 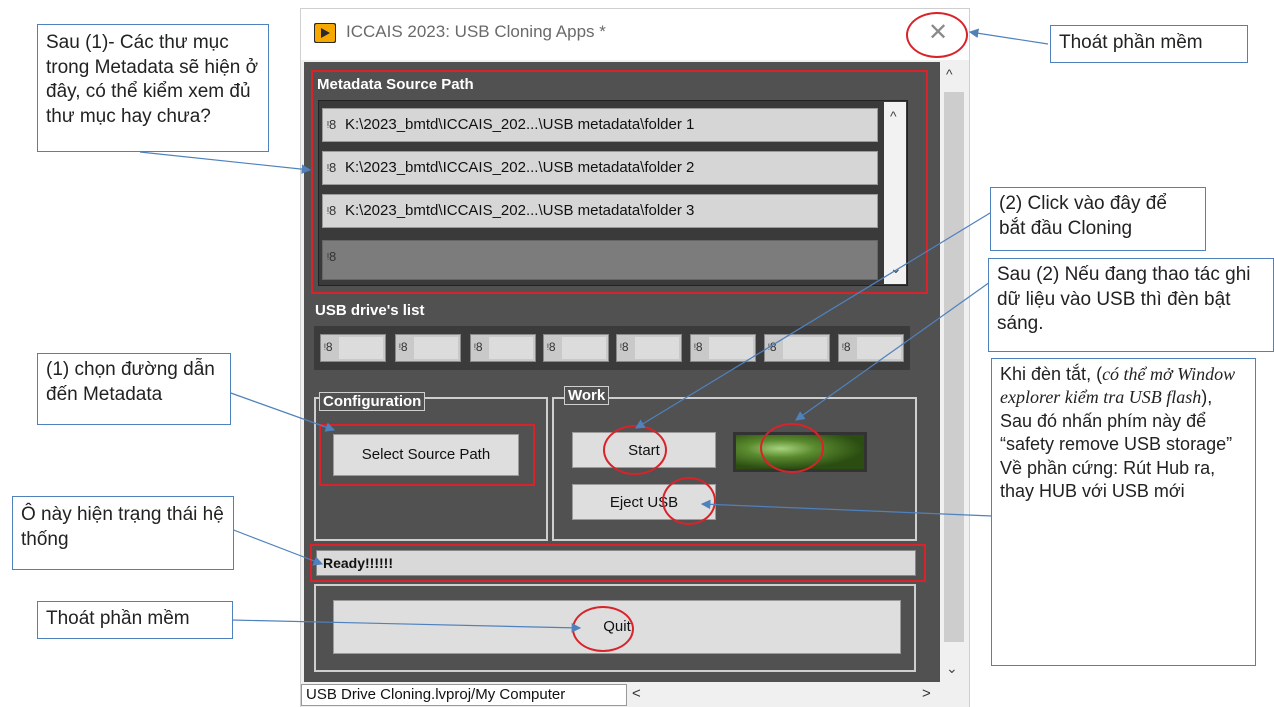 What do you see at coordinates (1149, 44) in the screenshot?
I see `callout-exit-top: Thoát phần mềm` at bounding box center [1149, 44].